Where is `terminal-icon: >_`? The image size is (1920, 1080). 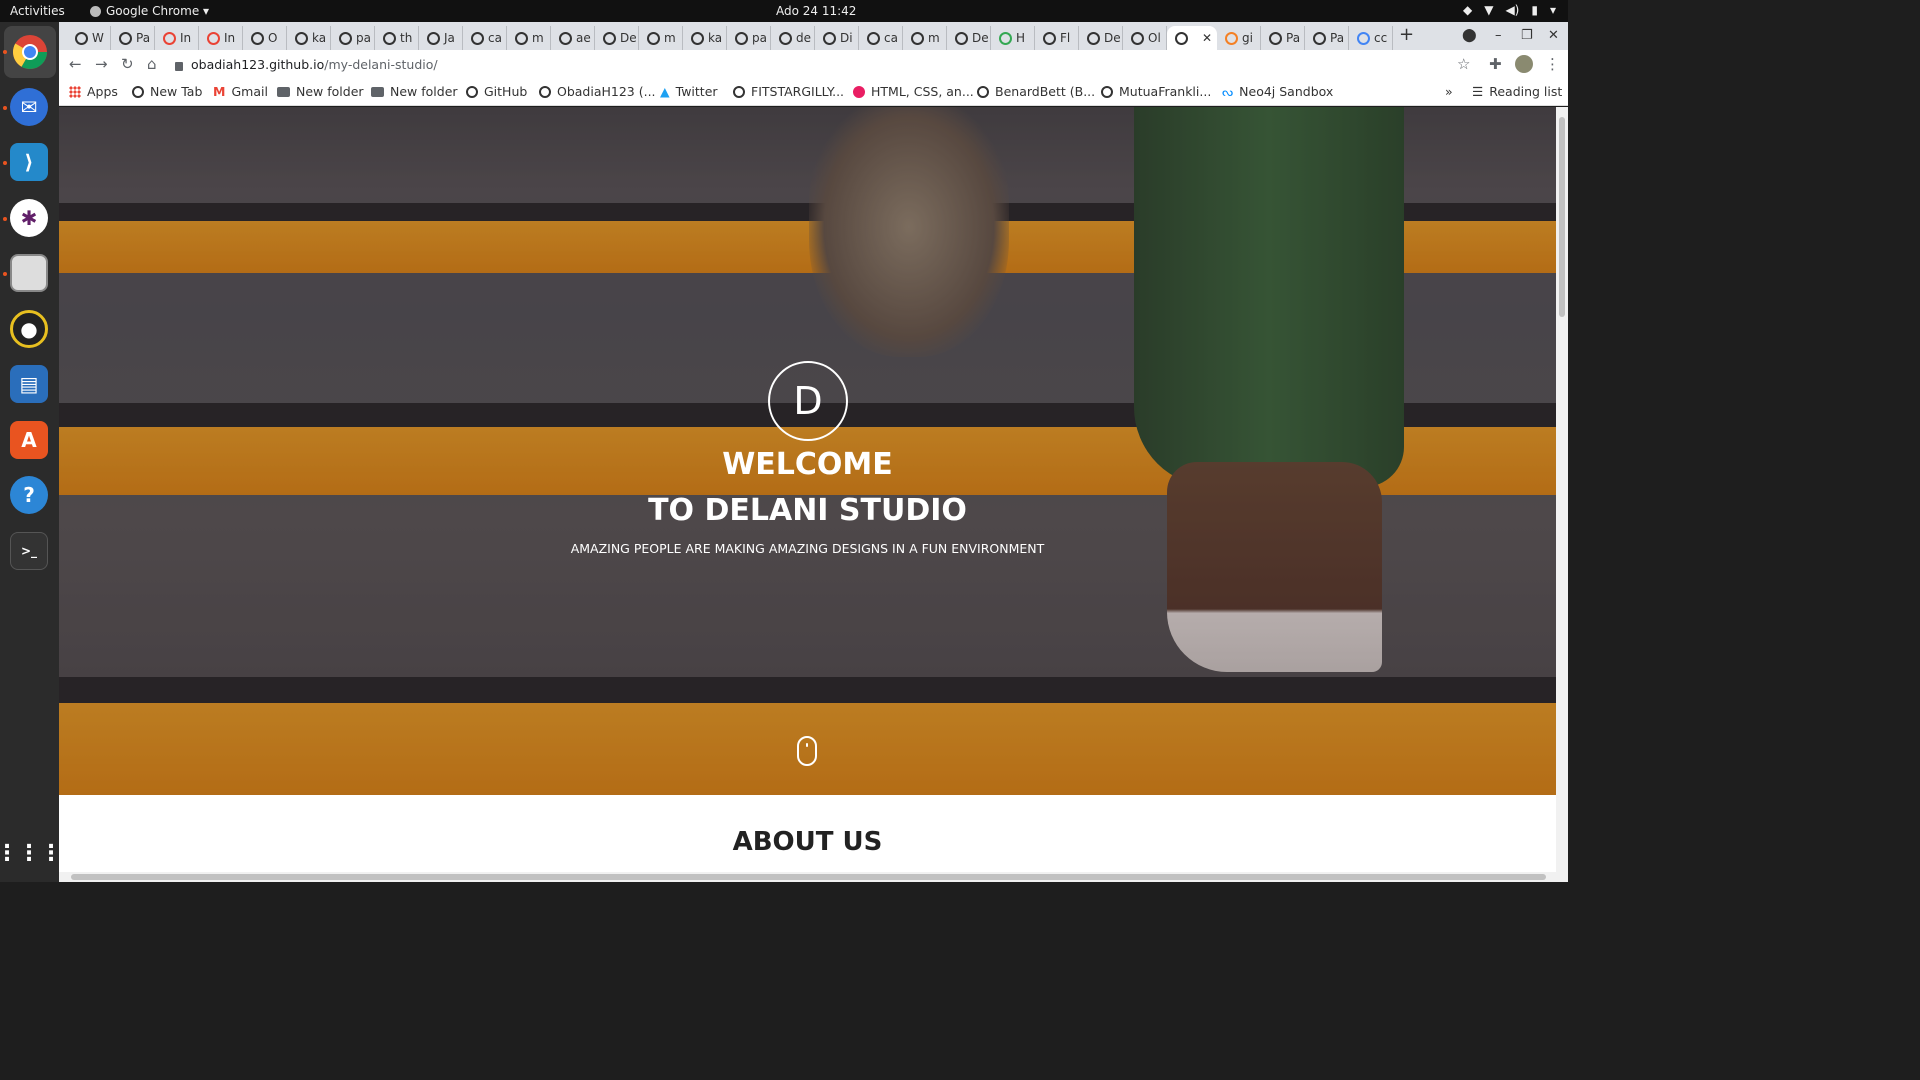
terminal-icon: >_ is located at coordinates (29, 551).